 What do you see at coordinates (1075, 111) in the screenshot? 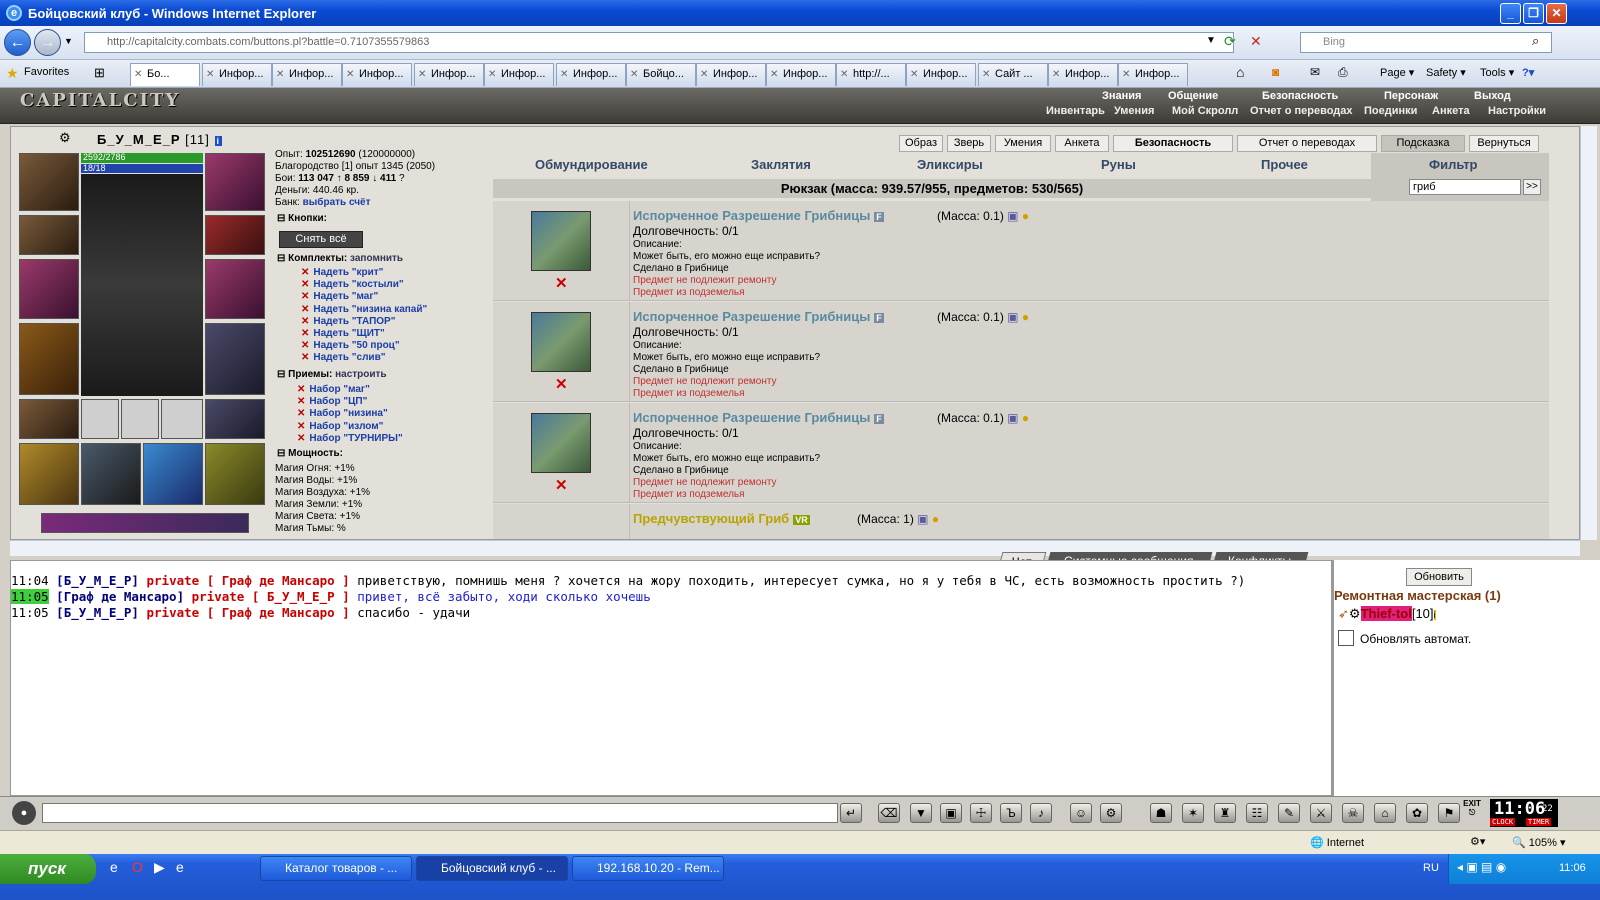
I see `menu-inventory: Инвентарь` at bounding box center [1075, 111].